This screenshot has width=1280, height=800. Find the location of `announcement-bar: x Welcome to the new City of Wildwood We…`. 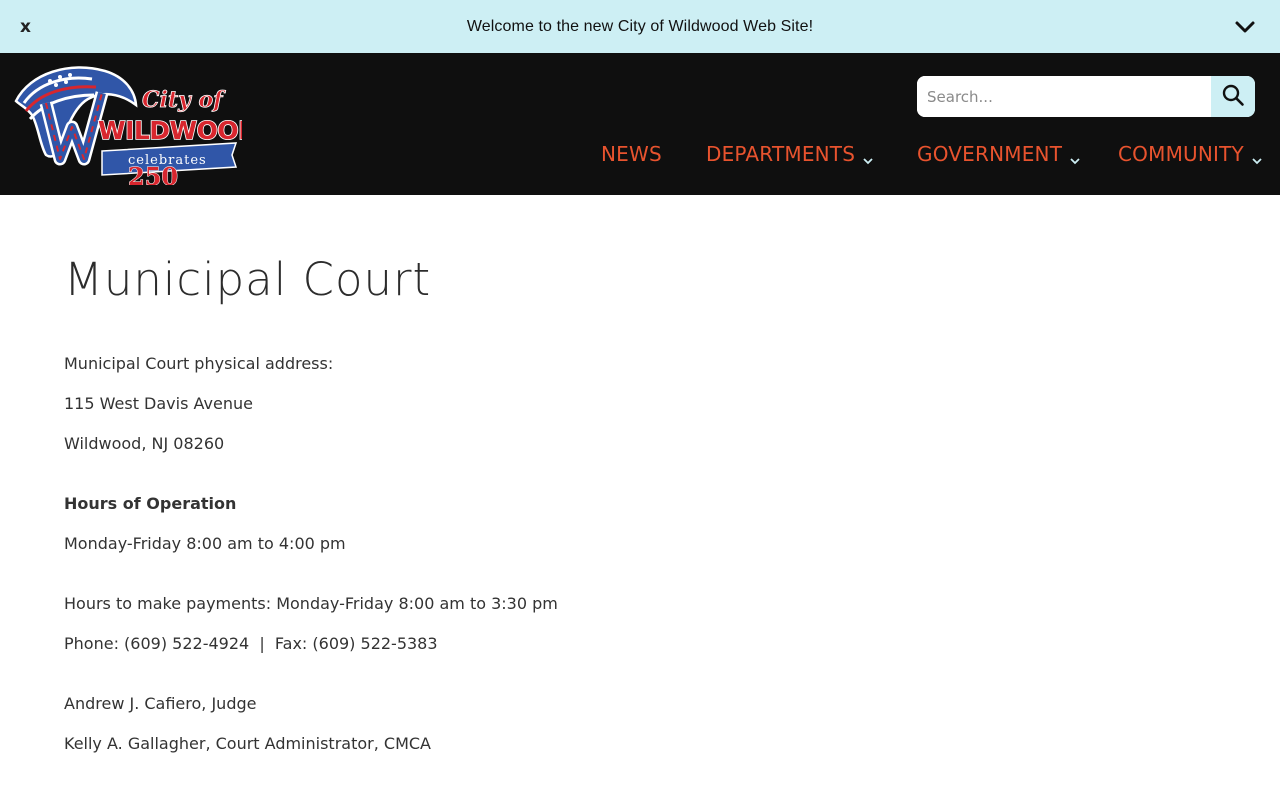

announcement-bar: x Welcome to the new City of Wildwood We… is located at coordinates (640, 26).